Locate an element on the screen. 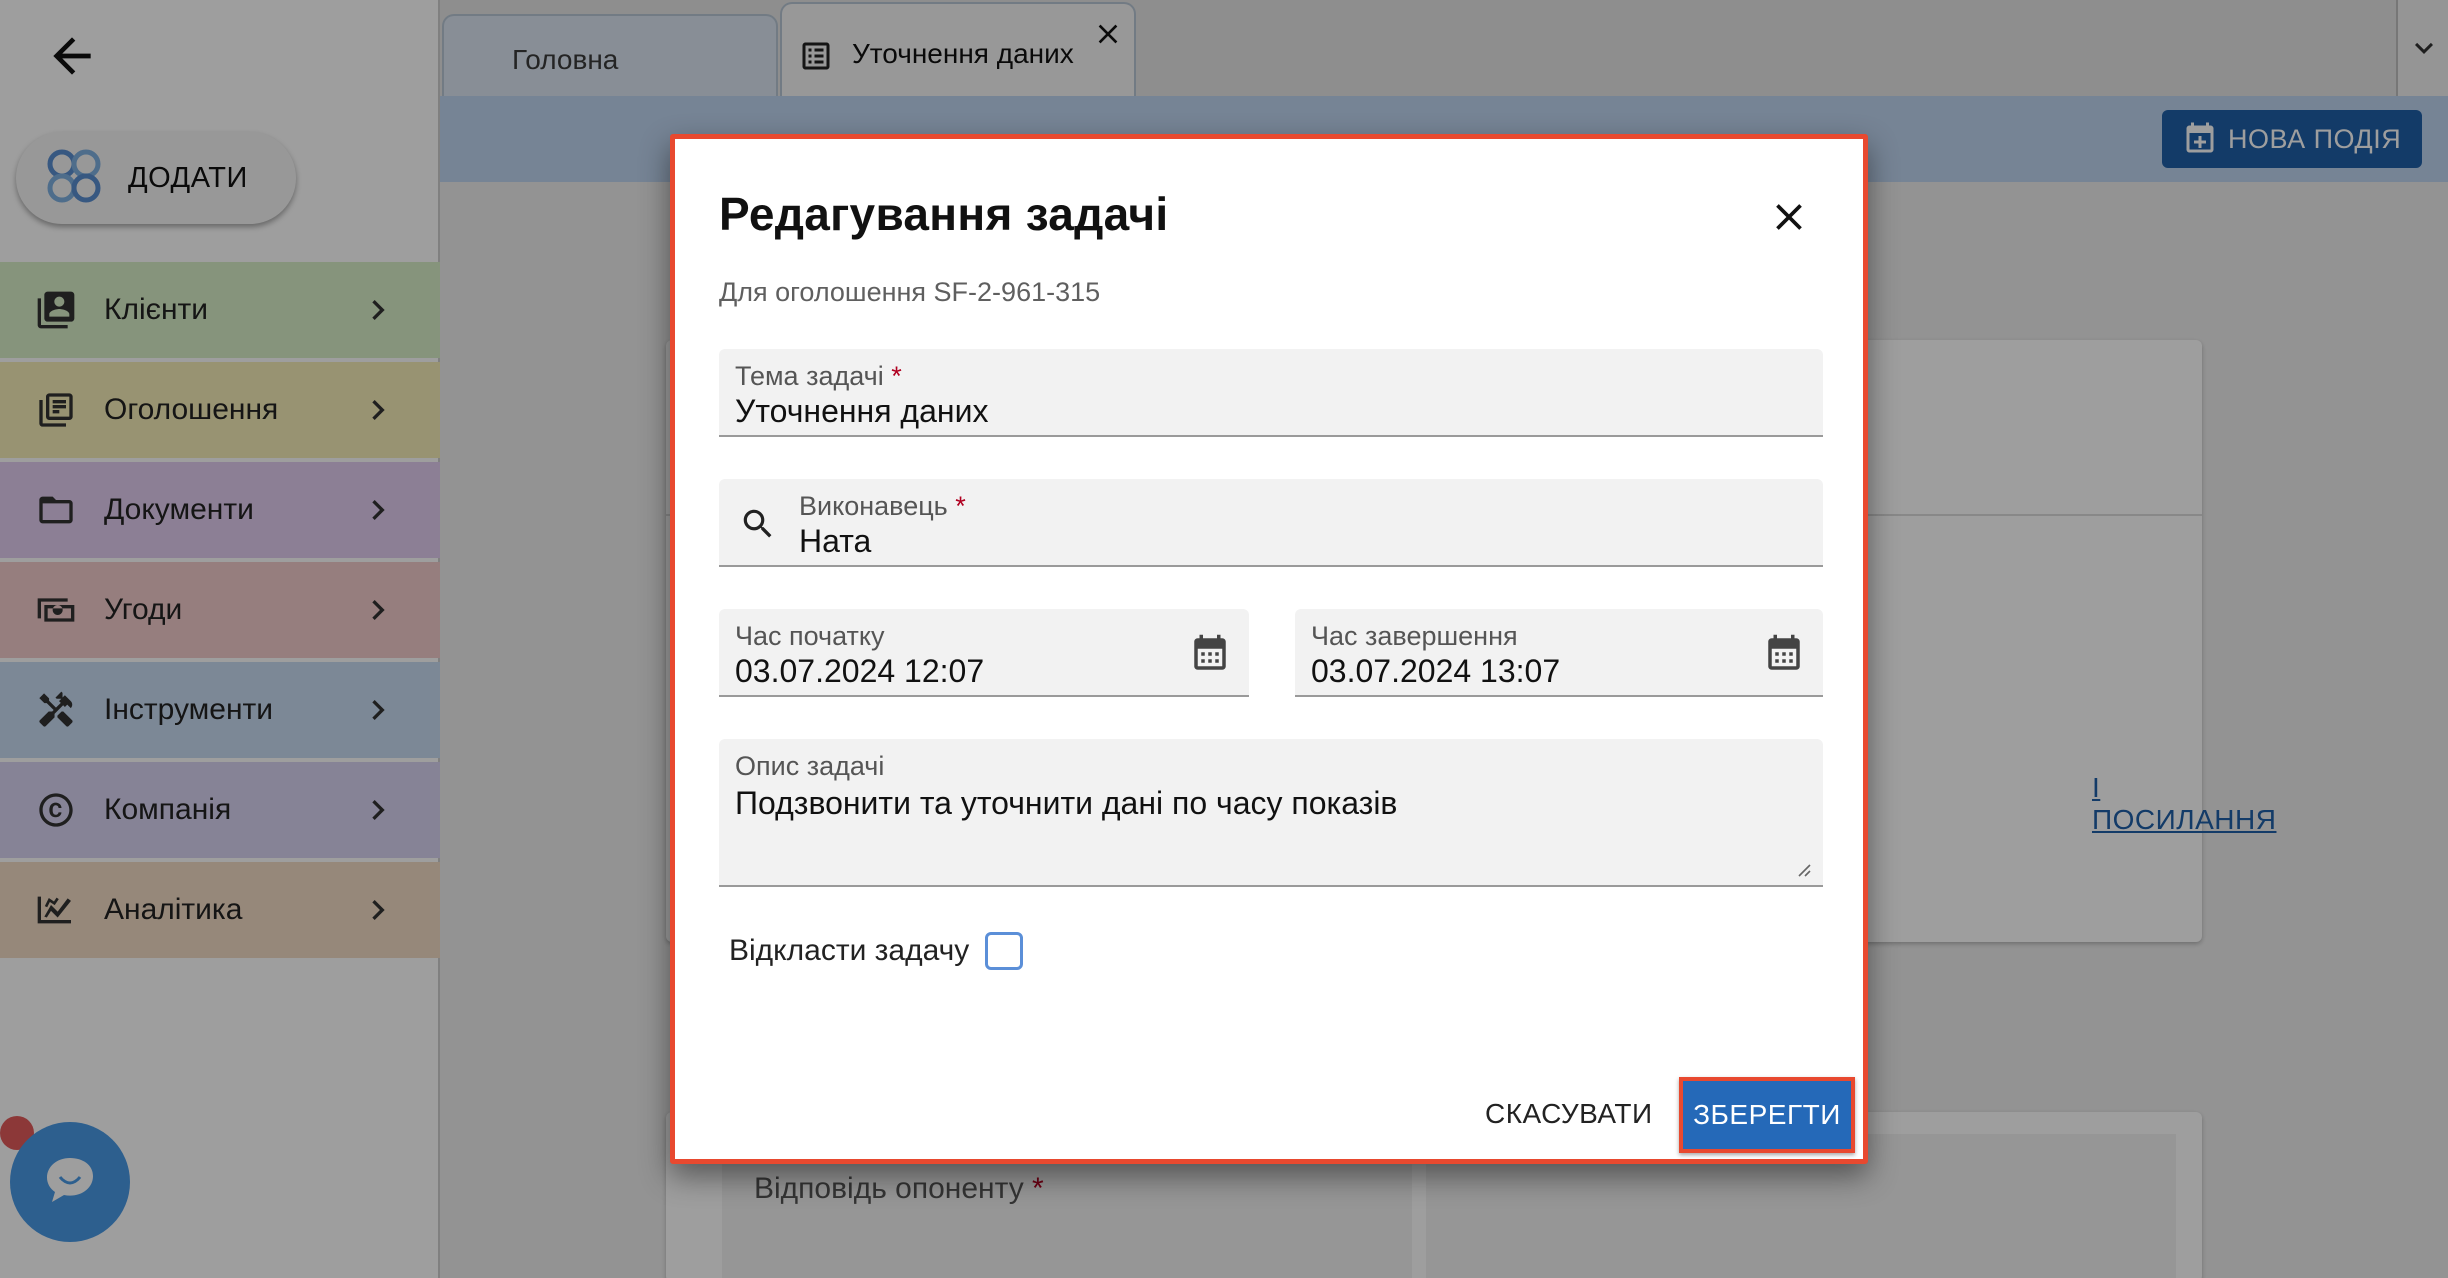 The image size is (2448, 1278). field-label: Опис задачі is located at coordinates (810, 766).